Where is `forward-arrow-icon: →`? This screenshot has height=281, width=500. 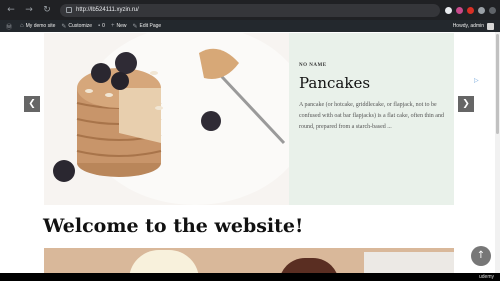
forward-arrow-icon: → is located at coordinates (29, 10).